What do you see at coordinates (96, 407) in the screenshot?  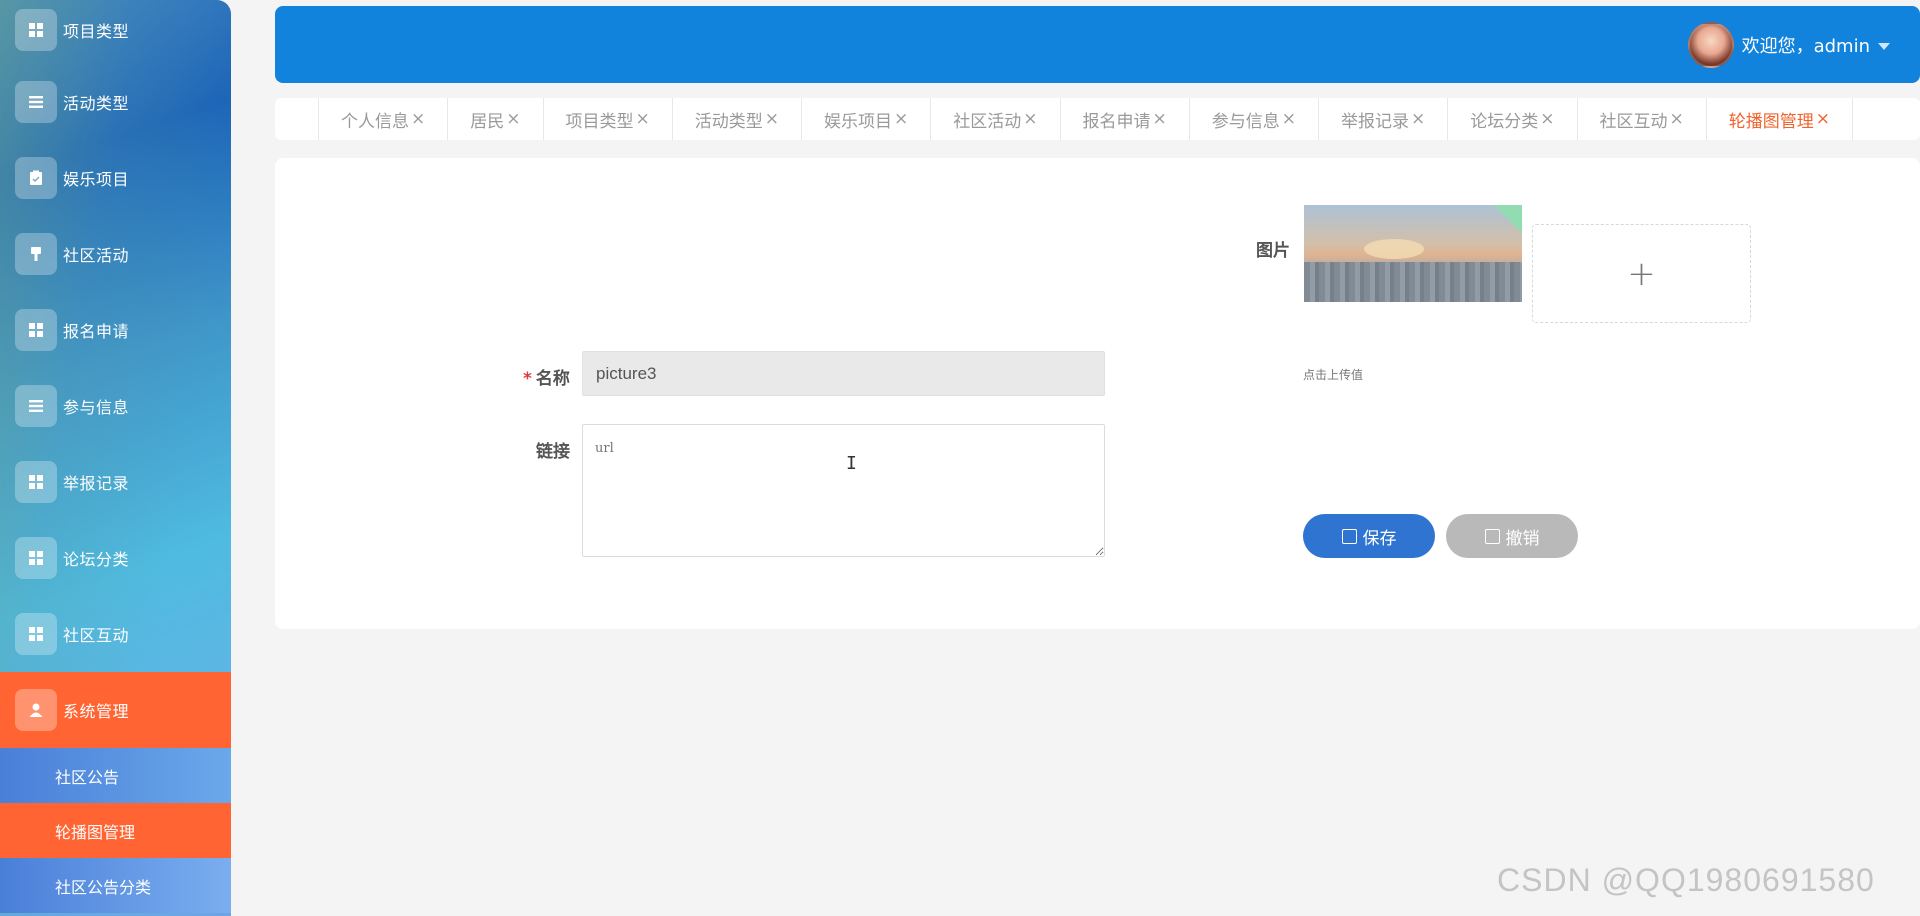 I see `sidebar-item-label: 参与信息` at bounding box center [96, 407].